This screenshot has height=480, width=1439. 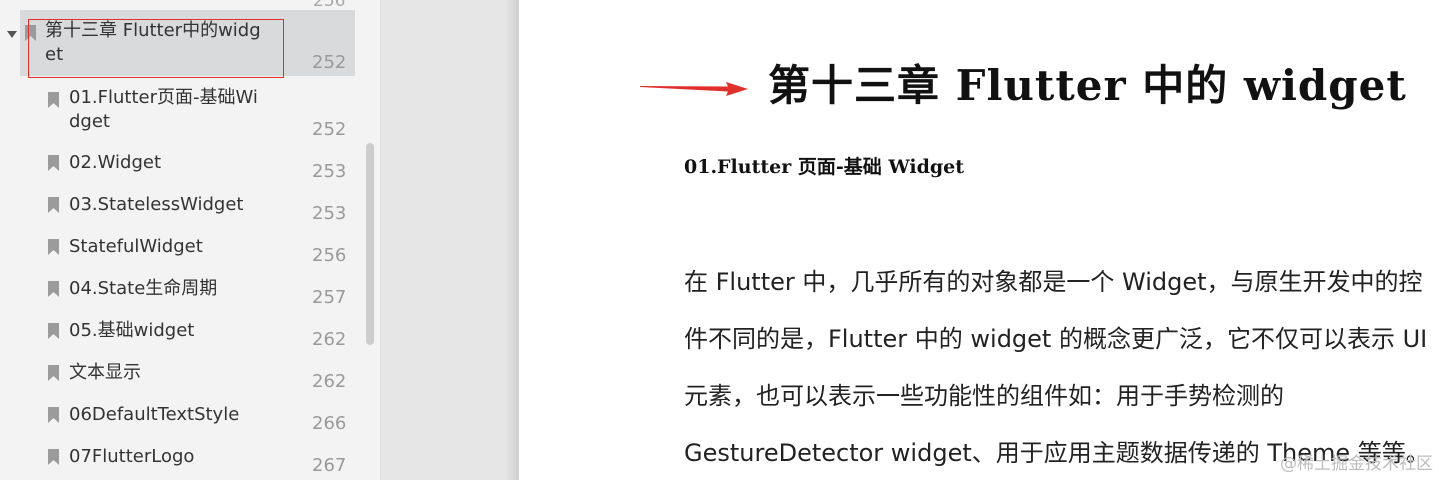 What do you see at coordinates (370, 244) in the screenshot?
I see `sidebar-scrollbar` at bounding box center [370, 244].